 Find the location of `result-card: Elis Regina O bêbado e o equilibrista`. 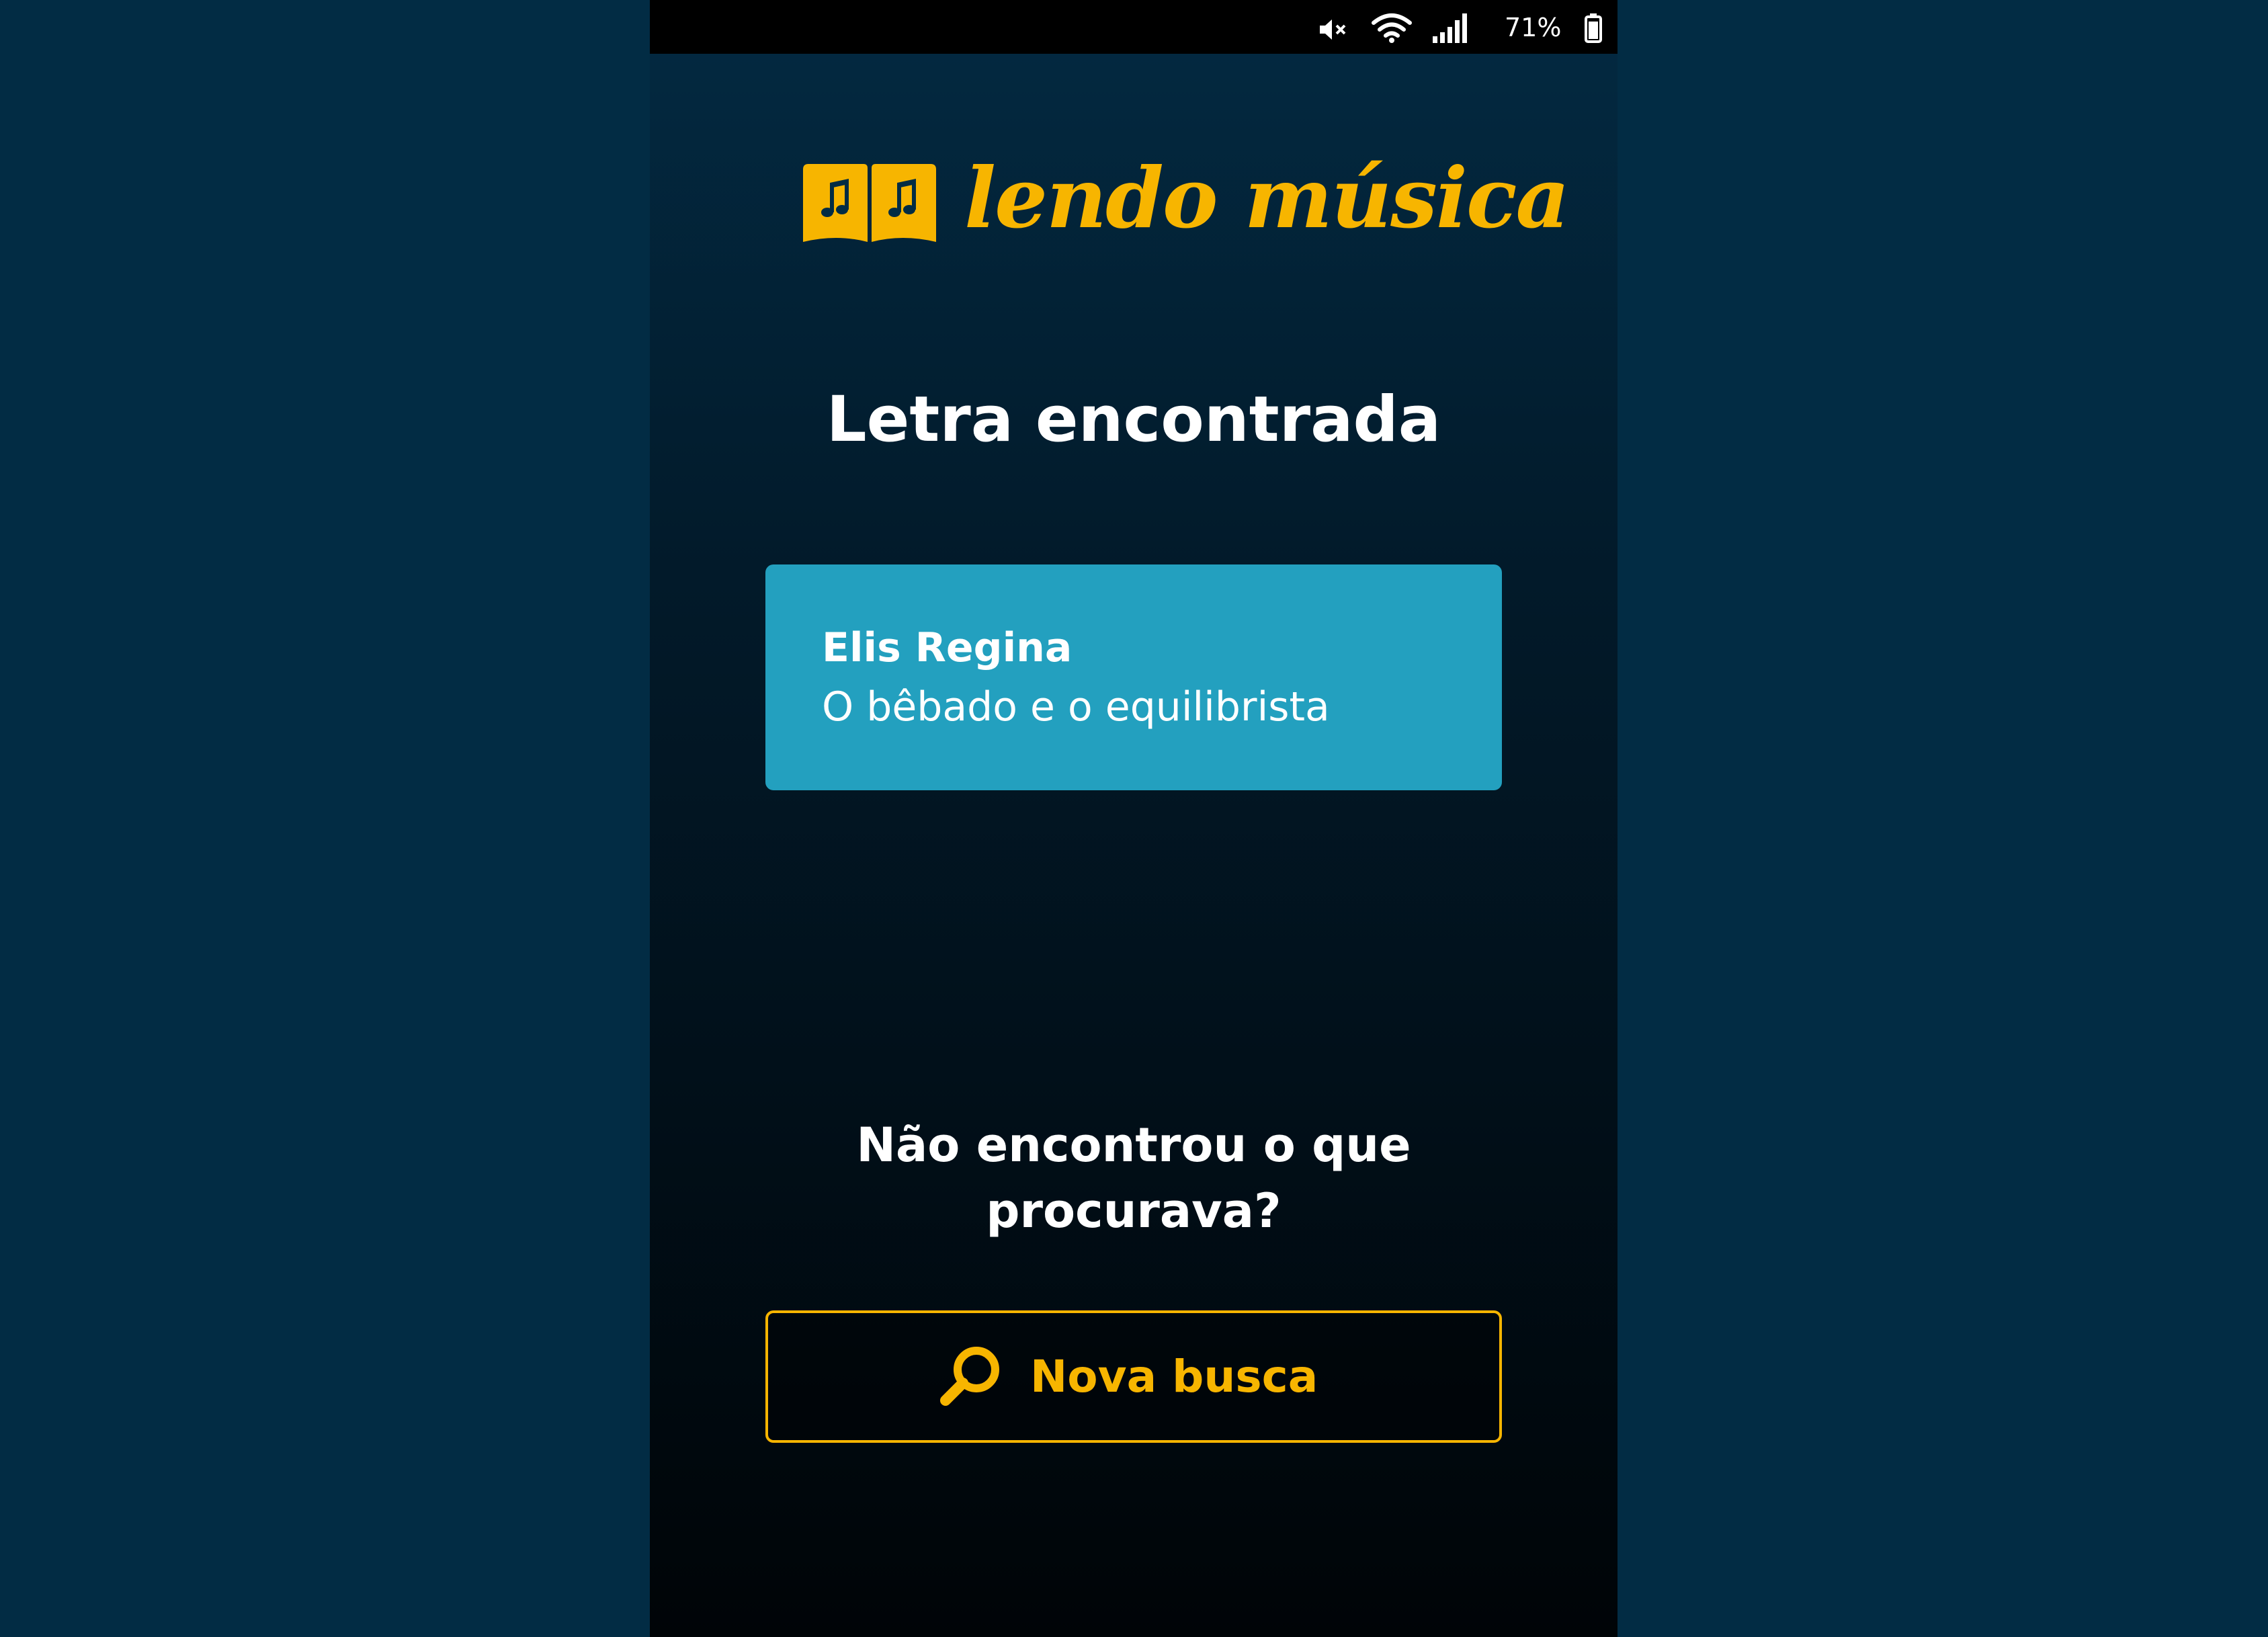

result-card: Elis Regina O bêbado e o equilibrista is located at coordinates (1134, 677).